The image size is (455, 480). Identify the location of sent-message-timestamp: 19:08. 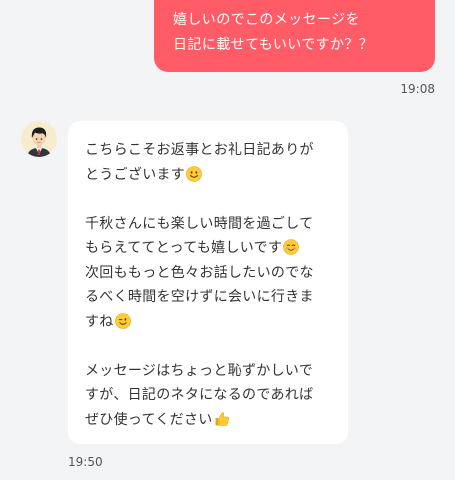
(417, 89).